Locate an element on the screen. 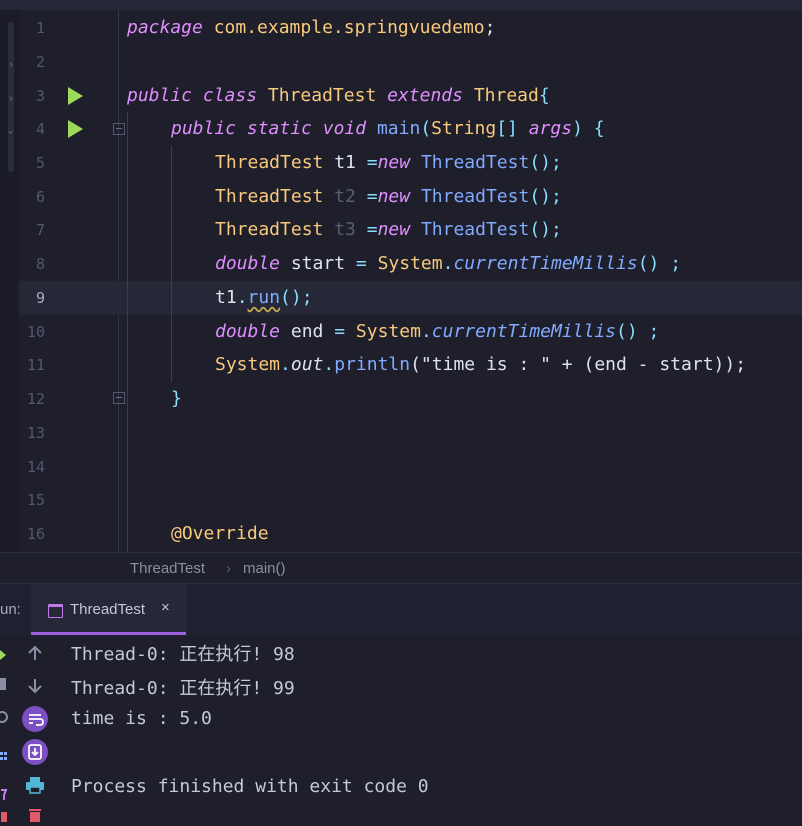 The height and width of the screenshot is (826, 802). punctuation: ) { is located at coordinates (588, 128).